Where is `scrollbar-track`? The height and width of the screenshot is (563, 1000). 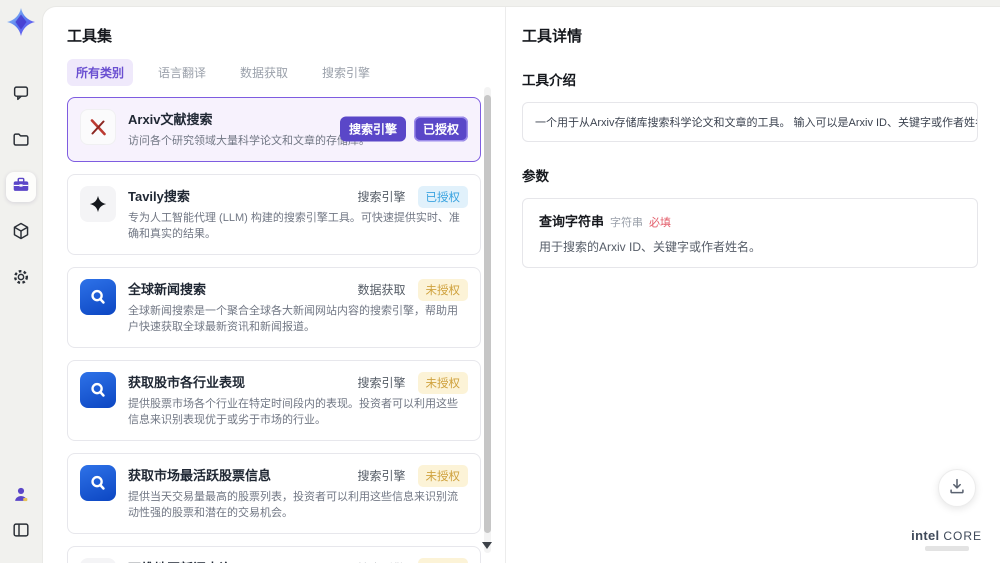
scrollbar-track is located at coordinates (487, 320).